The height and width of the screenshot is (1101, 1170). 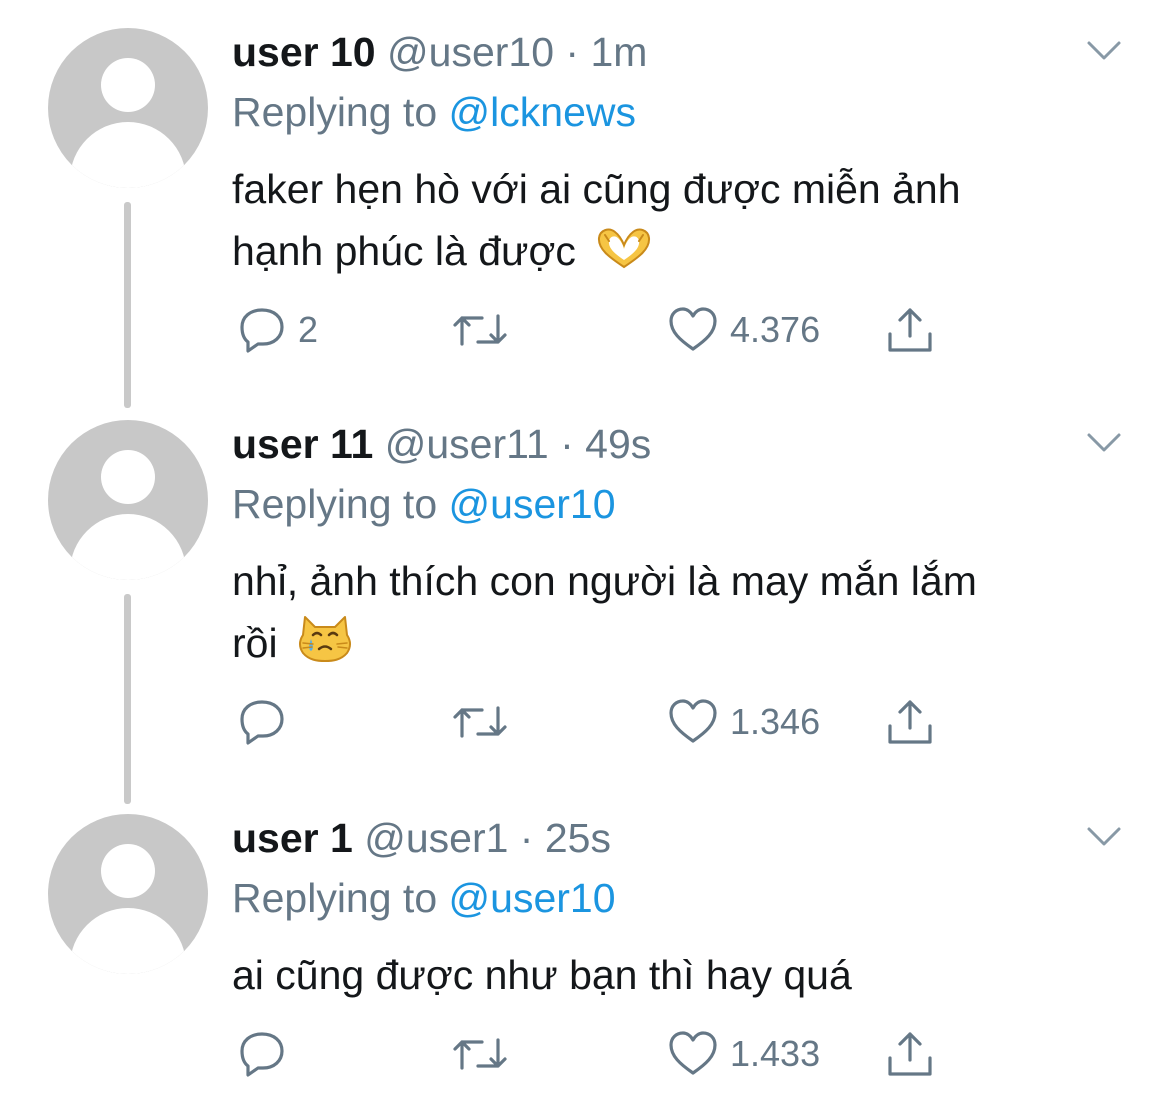 I want to click on replying-to-link: @lcknews, so click(x=542, y=112).